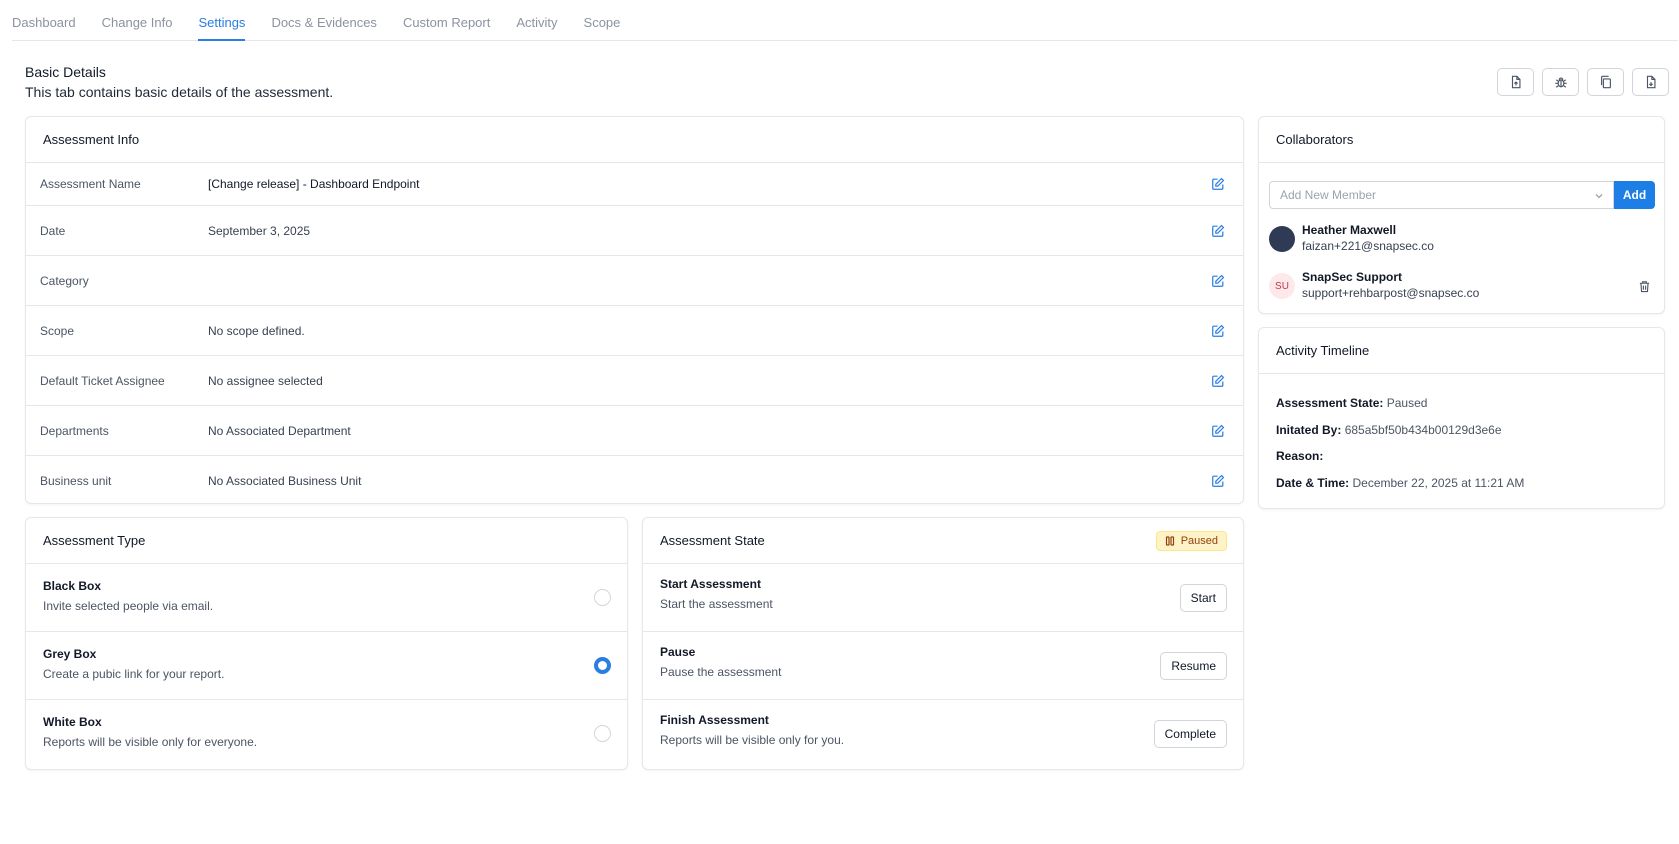 This screenshot has height=844, width=1679. What do you see at coordinates (76, 481) in the screenshot?
I see `info-label: Business unit` at bounding box center [76, 481].